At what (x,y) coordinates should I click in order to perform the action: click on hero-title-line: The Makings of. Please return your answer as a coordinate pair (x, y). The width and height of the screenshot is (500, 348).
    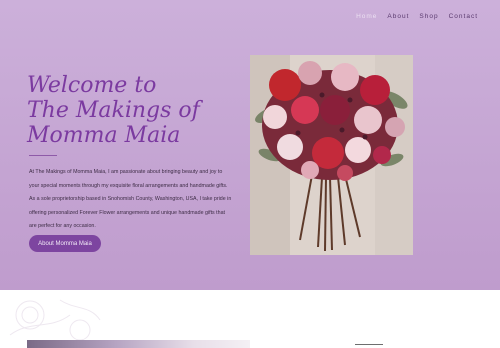
    Looking at the image, I should click on (113, 110).